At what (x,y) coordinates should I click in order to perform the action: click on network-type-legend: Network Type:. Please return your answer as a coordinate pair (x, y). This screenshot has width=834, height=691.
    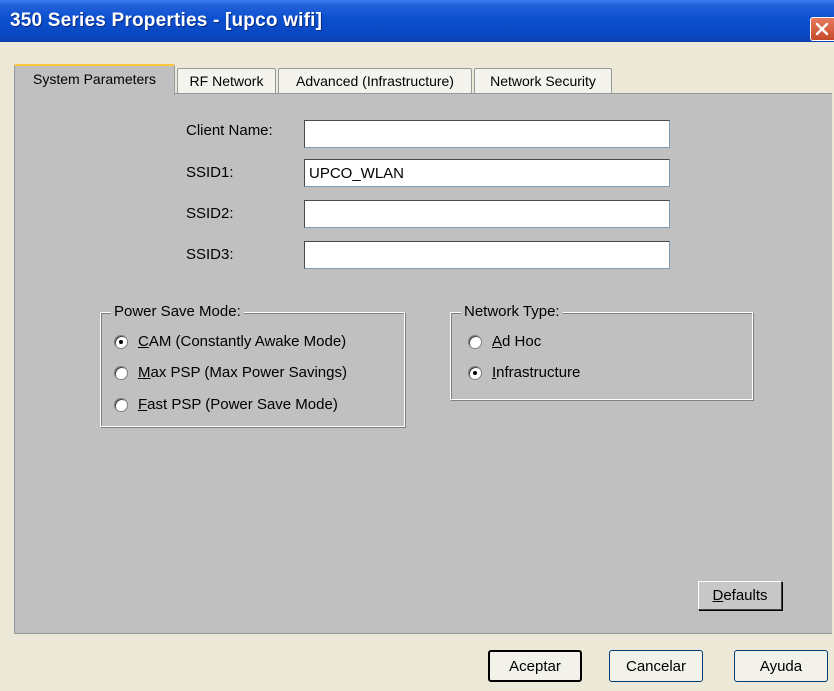
    Looking at the image, I should click on (512, 311).